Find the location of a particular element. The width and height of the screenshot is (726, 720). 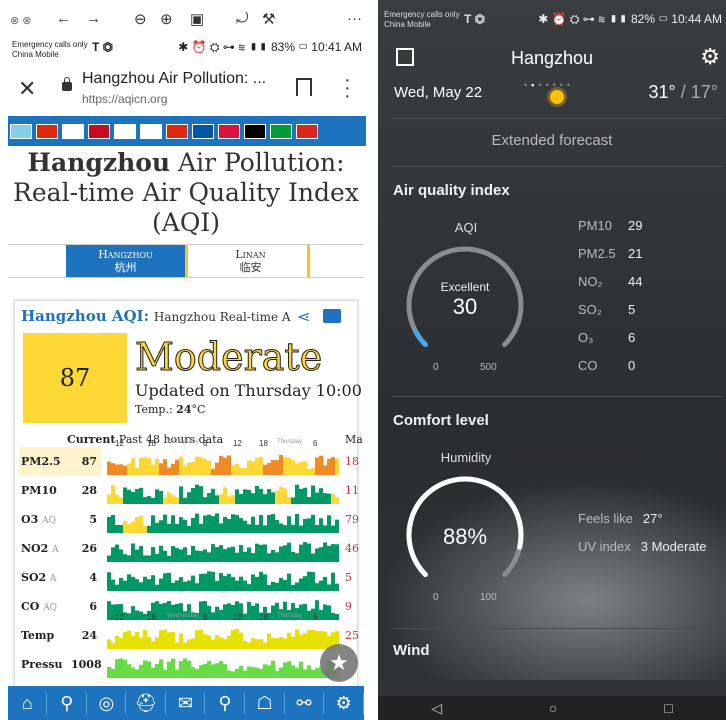

history-bars is located at coordinates (223, 465).